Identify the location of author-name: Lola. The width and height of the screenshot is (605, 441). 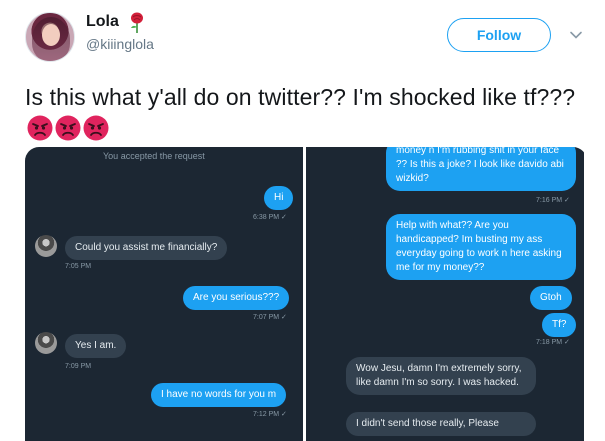
(102, 22).